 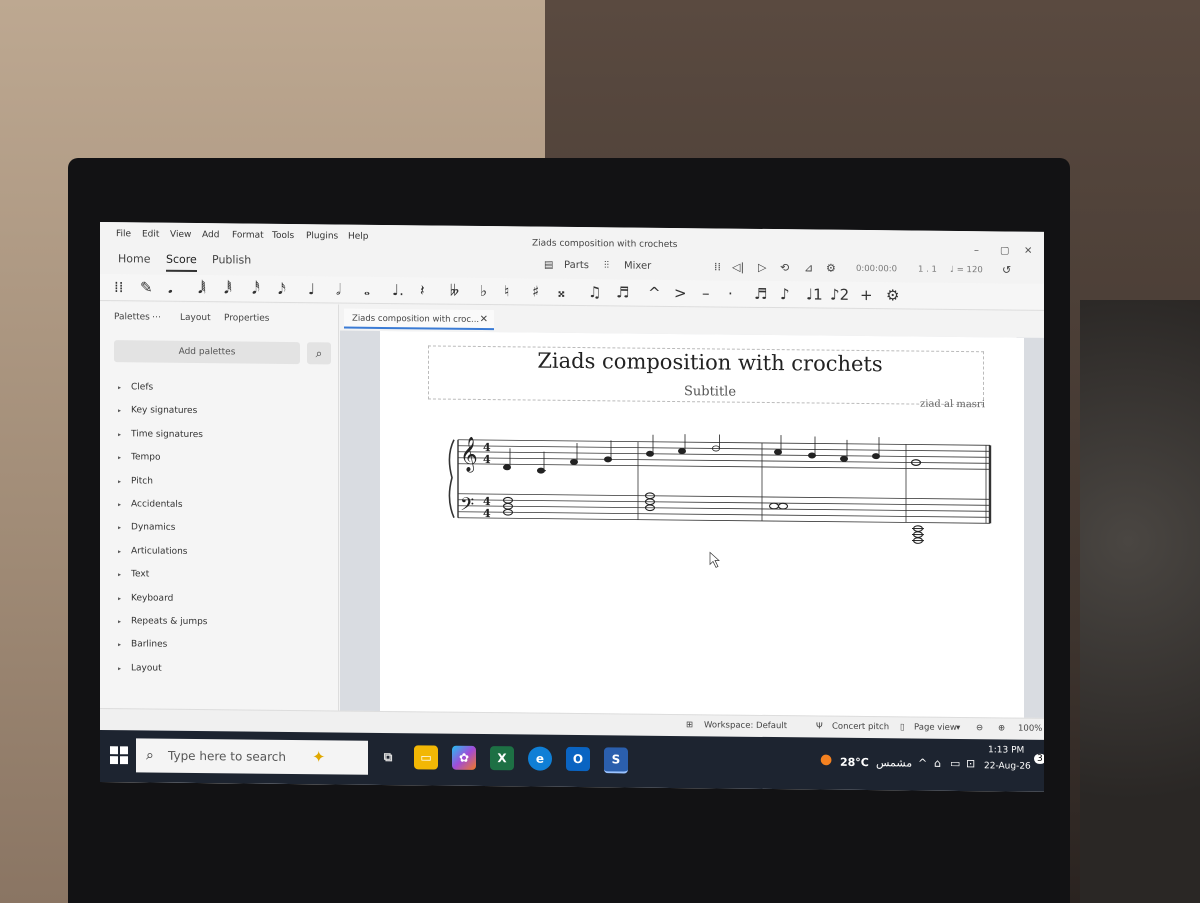 I want to click on network-icon: ⌂, so click(x=937, y=763).